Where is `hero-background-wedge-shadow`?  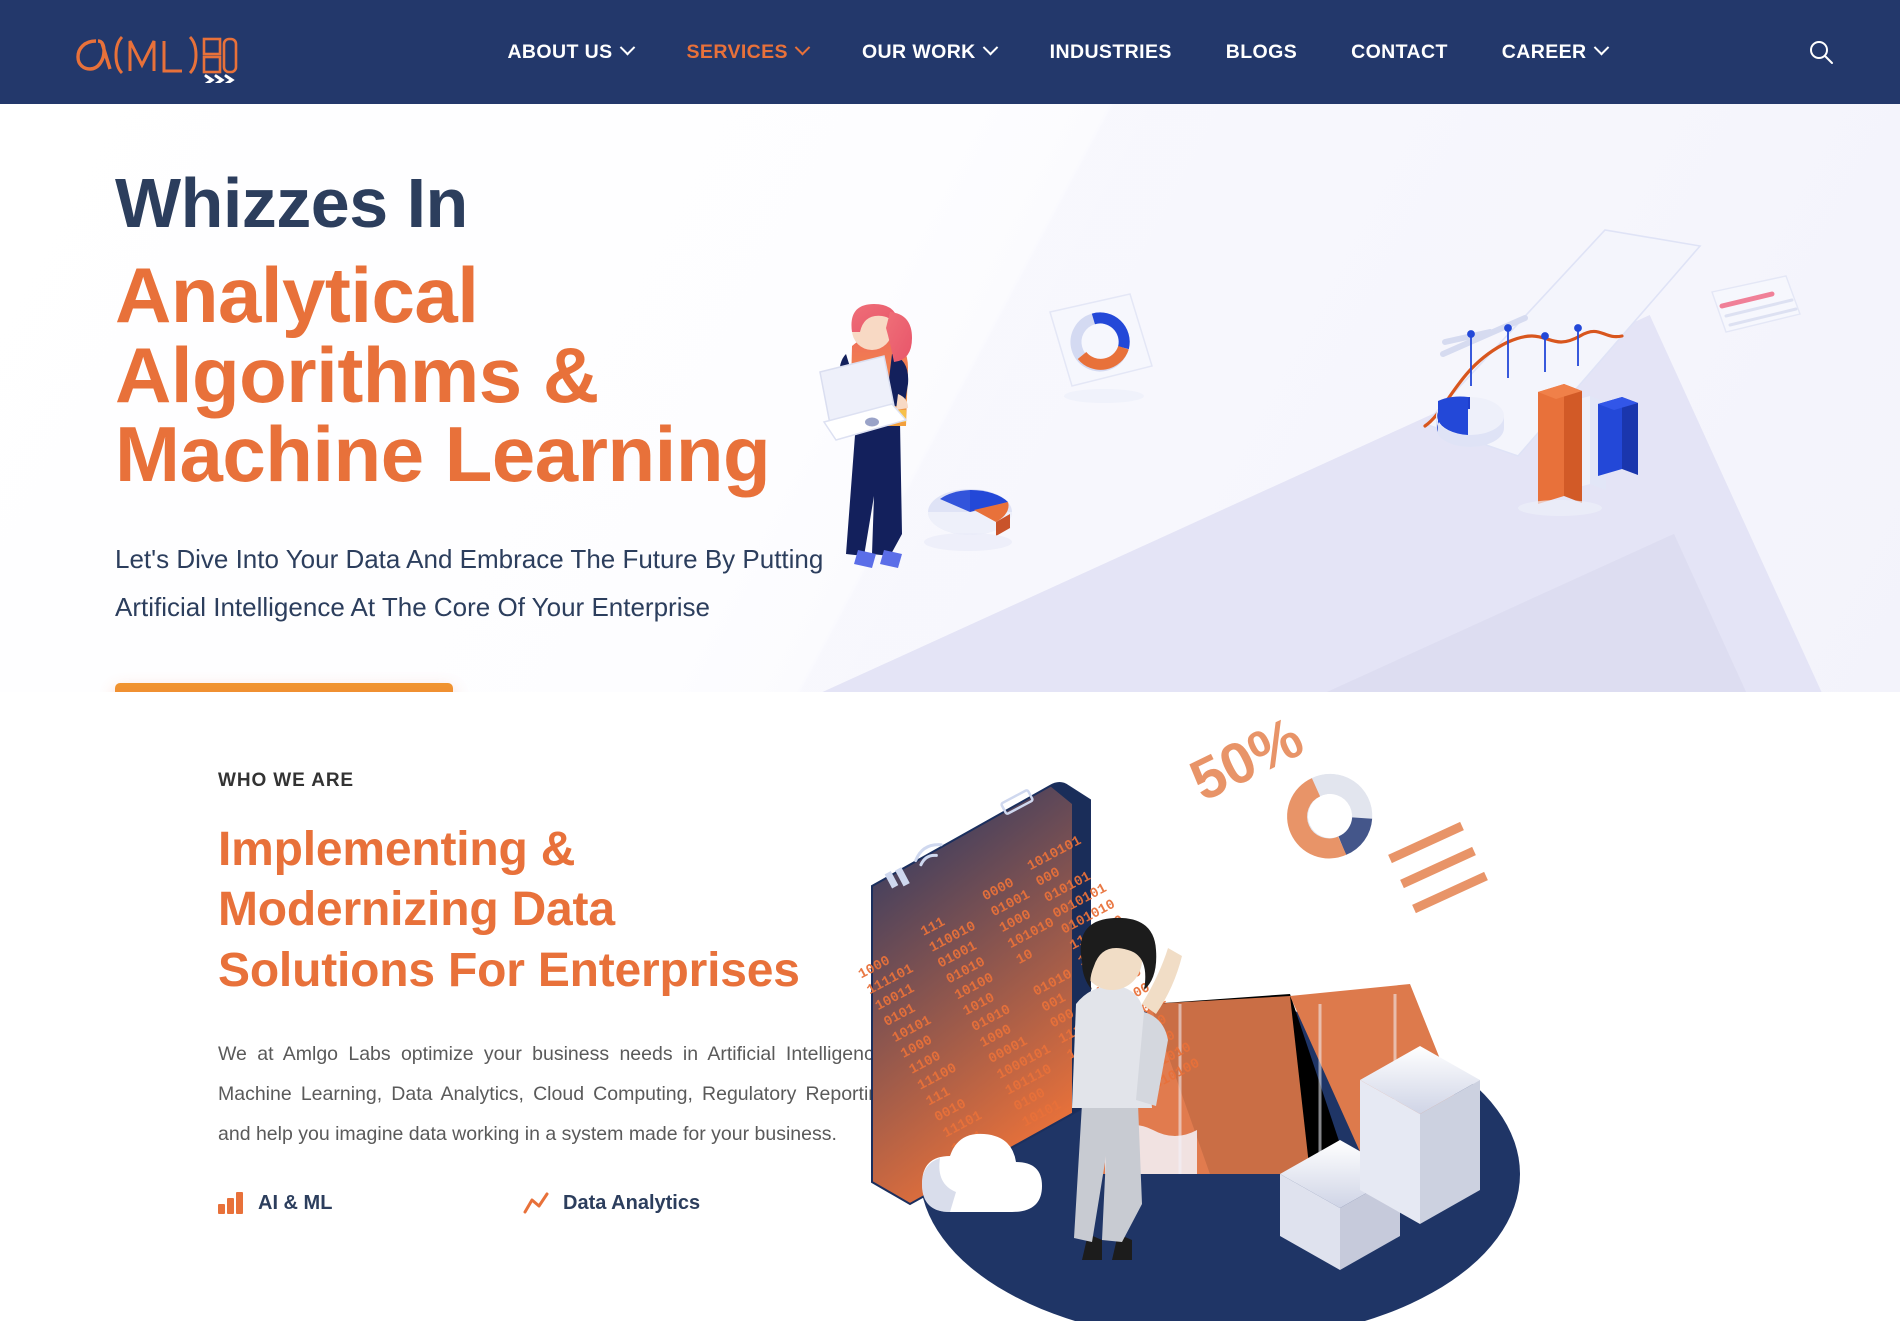
hero-background-wedge-shadow is located at coordinates (1570, 612).